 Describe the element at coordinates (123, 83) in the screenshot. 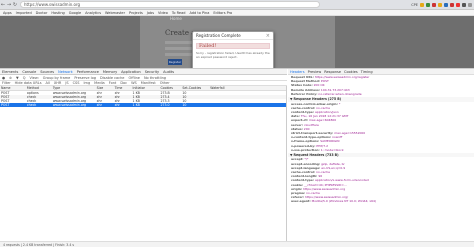

I see `filter-type: Doc` at that location.